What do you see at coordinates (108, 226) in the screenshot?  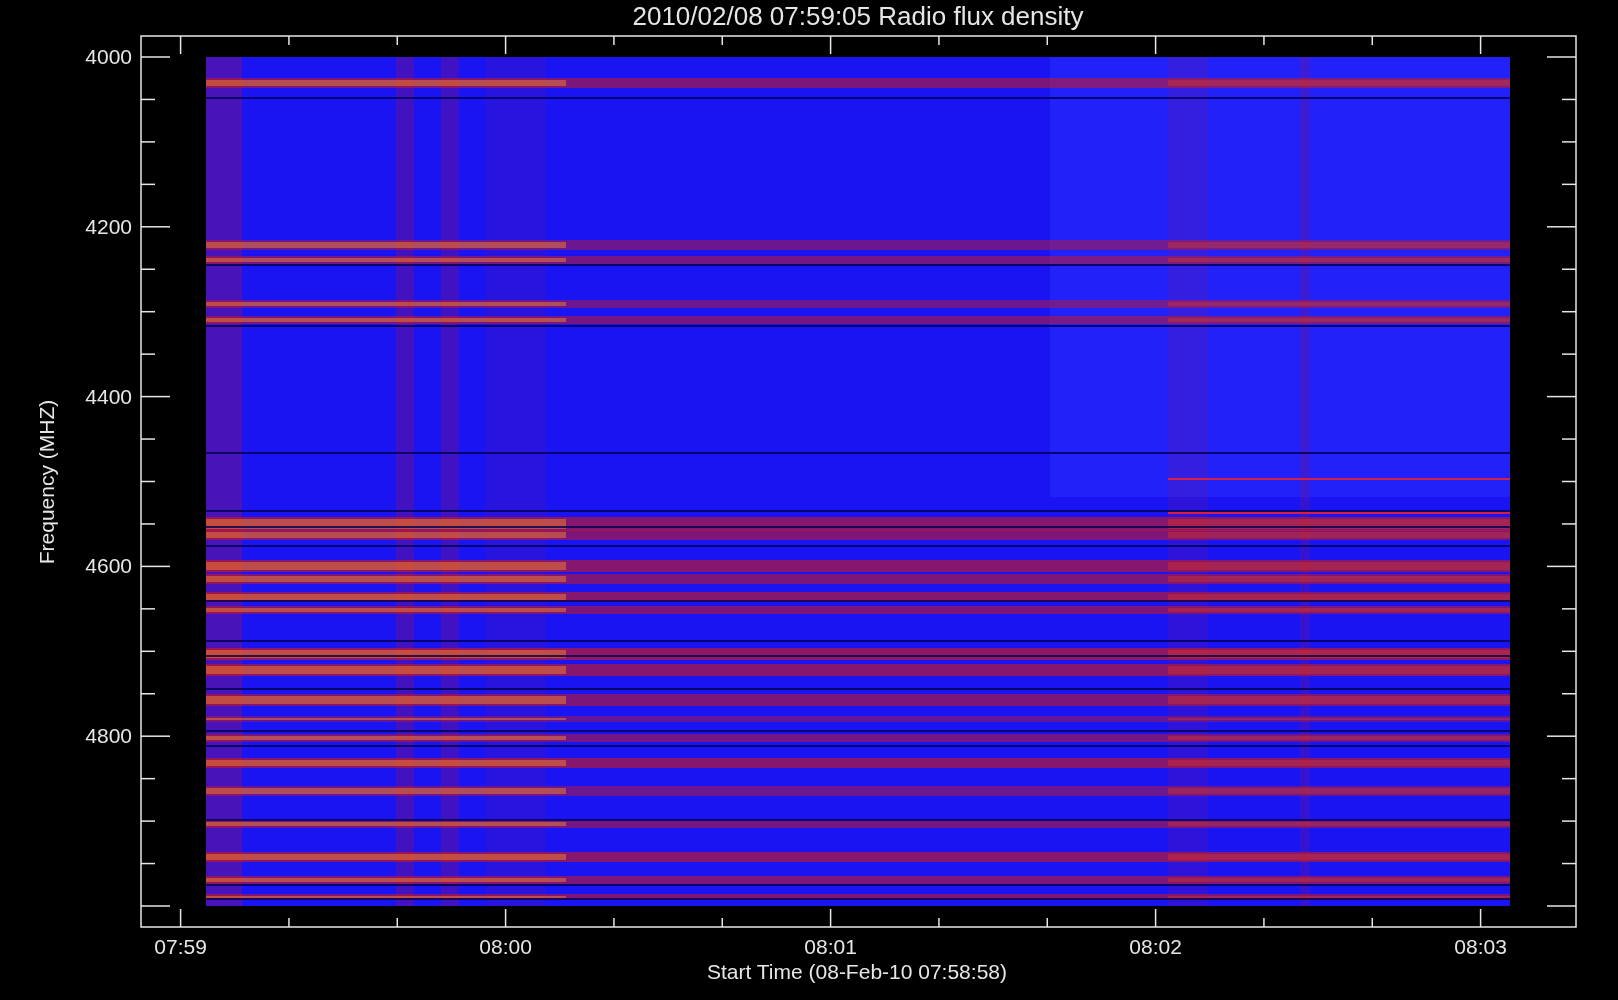 I see `y-tick-label: 4200` at bounding box center [108, 226].